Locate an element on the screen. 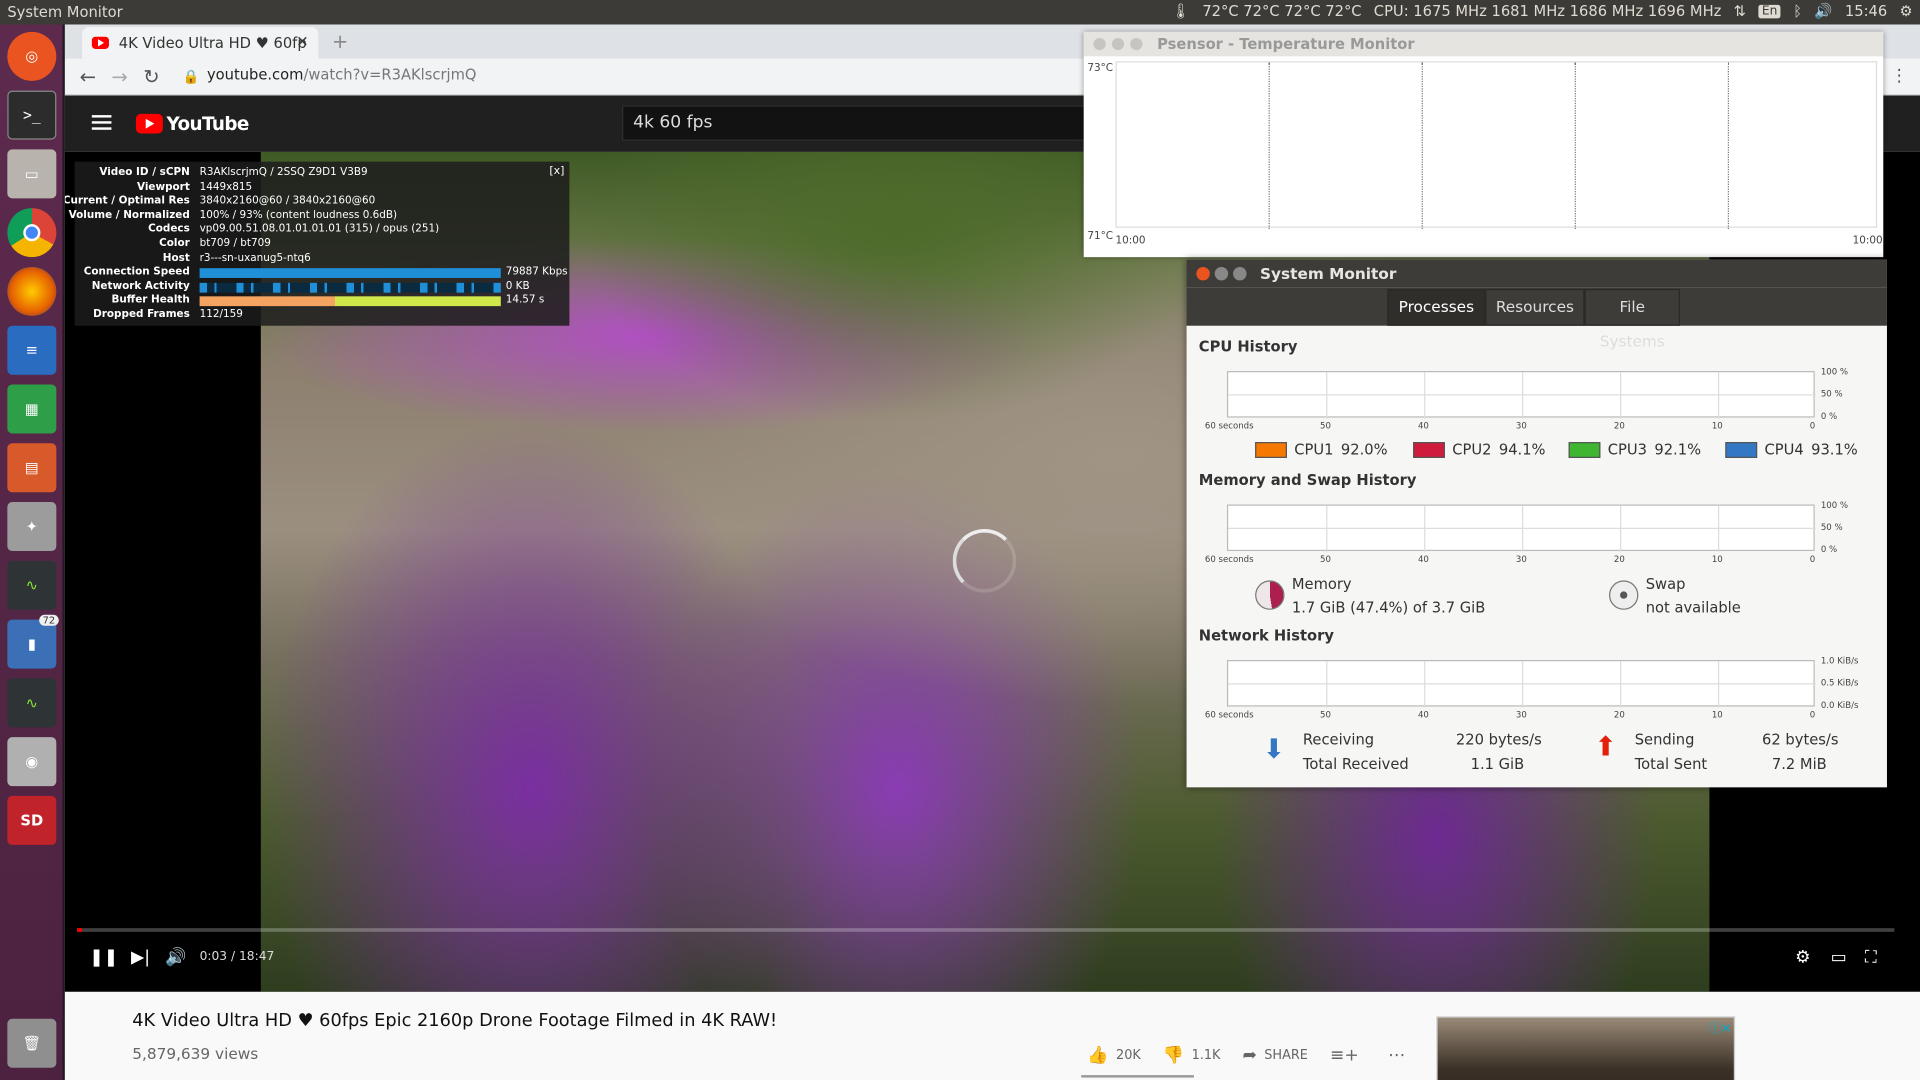  trash-icon: 🗑 is located at coordinates (32, 1043).